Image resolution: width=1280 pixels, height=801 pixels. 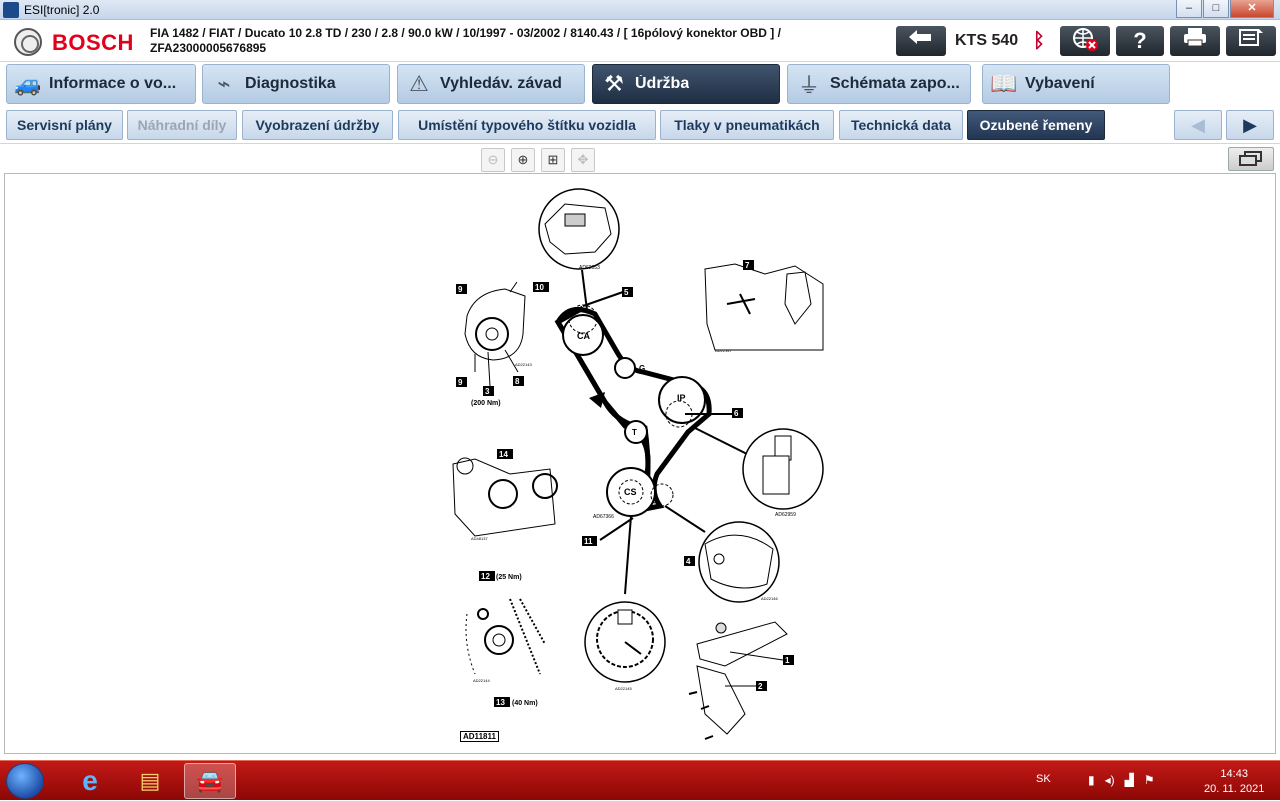 What do you see at coordinates (747, 265) in the screenshot?
I see `callout-7: 7` at bounding box center [747, 265].